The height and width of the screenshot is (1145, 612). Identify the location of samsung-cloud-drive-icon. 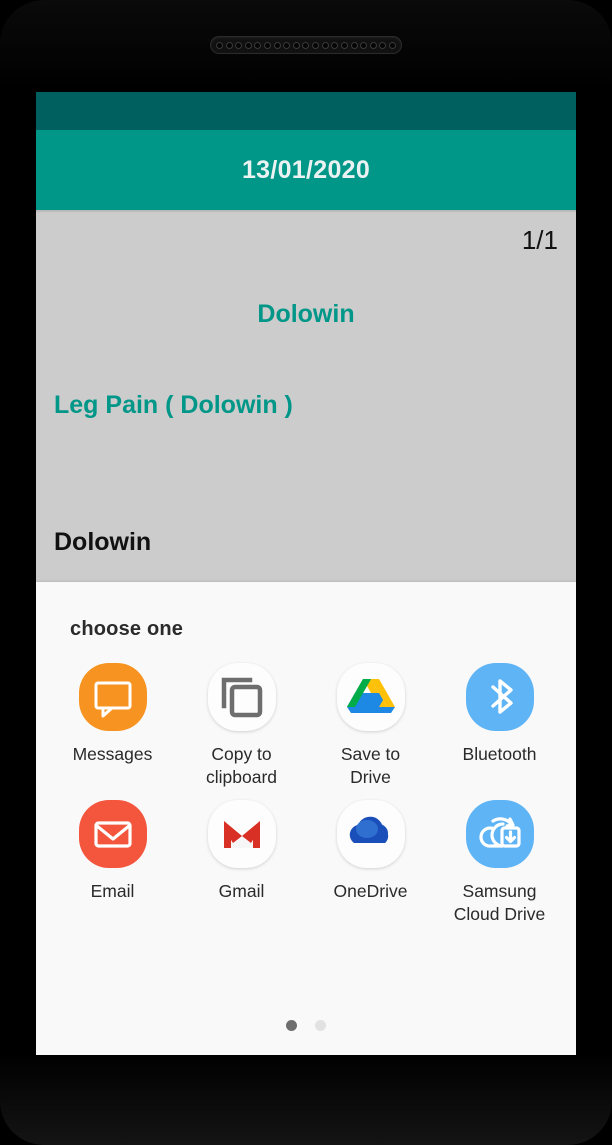
(499, 833).